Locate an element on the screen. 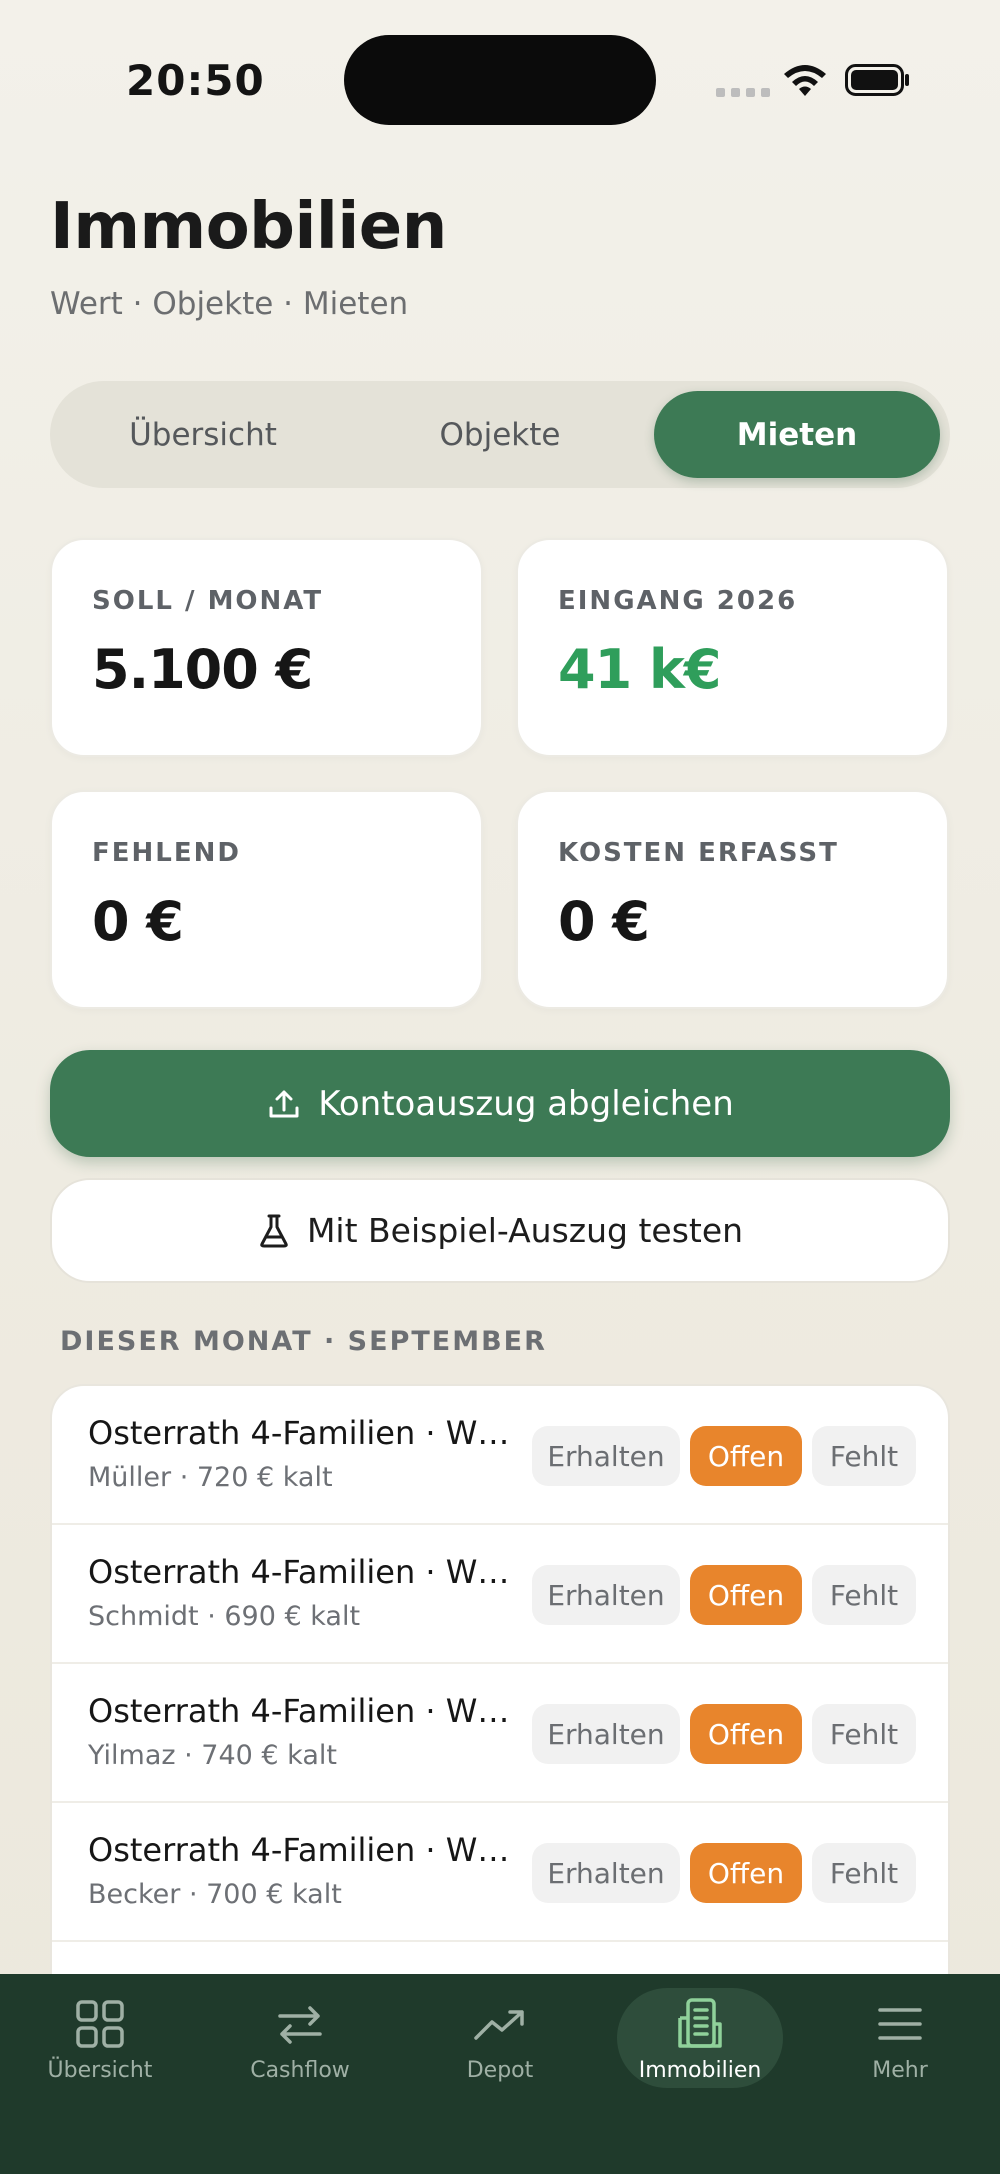  status-time: 20:50 is located at coordinates (195, 80).